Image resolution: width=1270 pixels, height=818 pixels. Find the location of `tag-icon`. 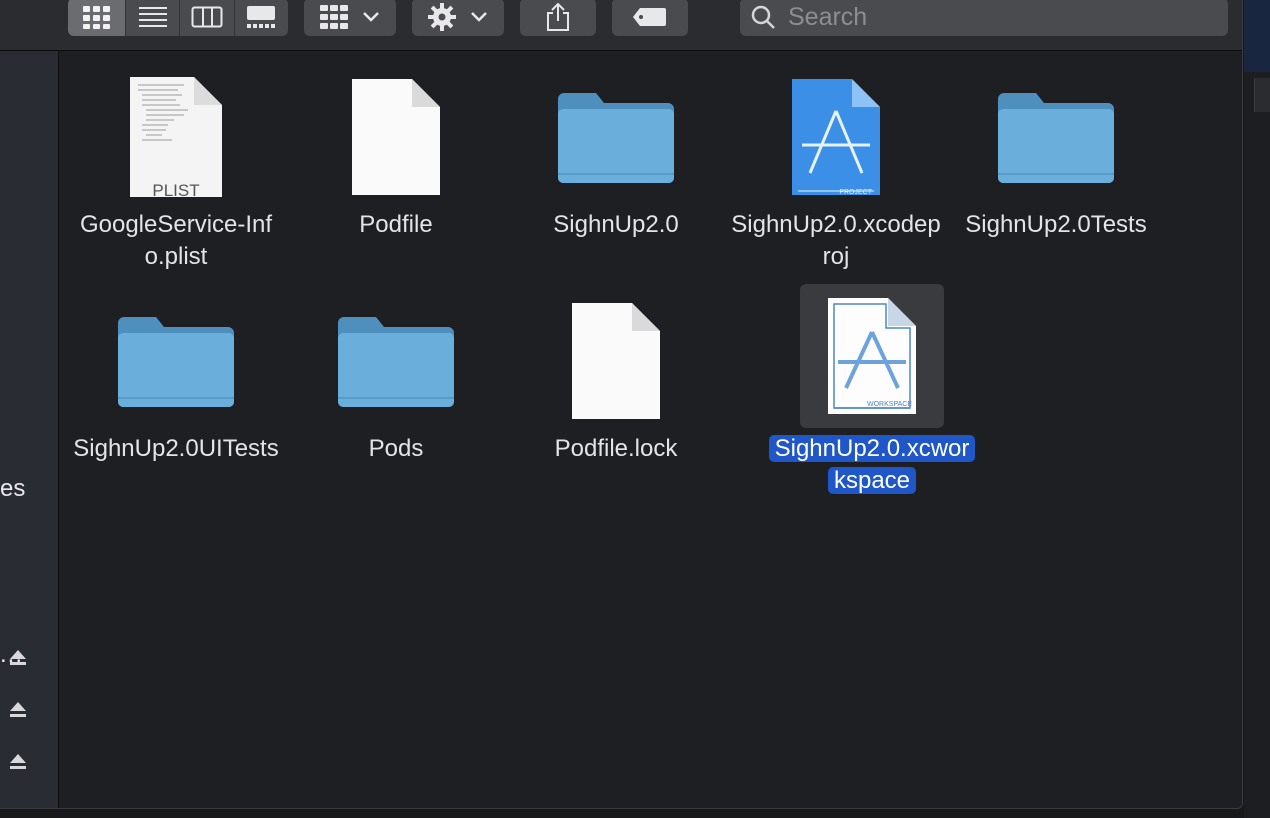

tag-icon is located at coordinates (649, 17).